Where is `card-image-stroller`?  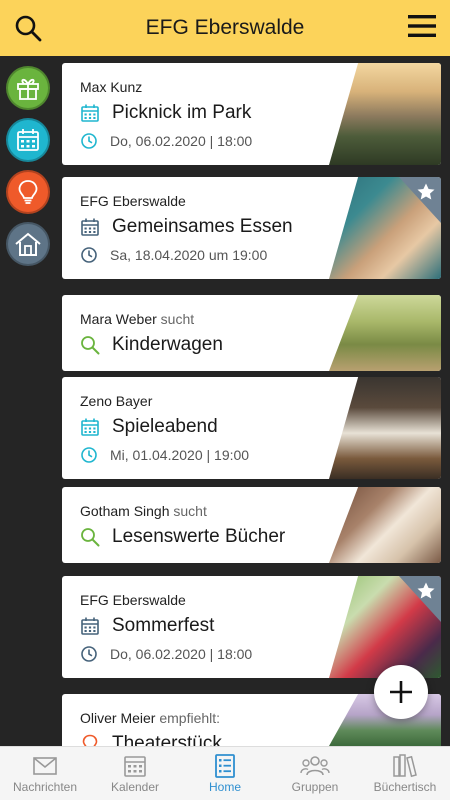
card-image-stroller is located at coordinates (385, 333).